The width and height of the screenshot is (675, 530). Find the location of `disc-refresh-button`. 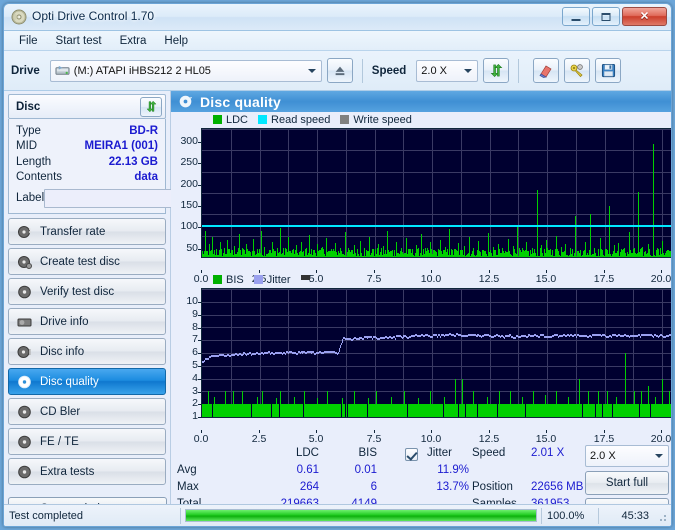

disc-refresh-button is located at coordinates (151, 106).